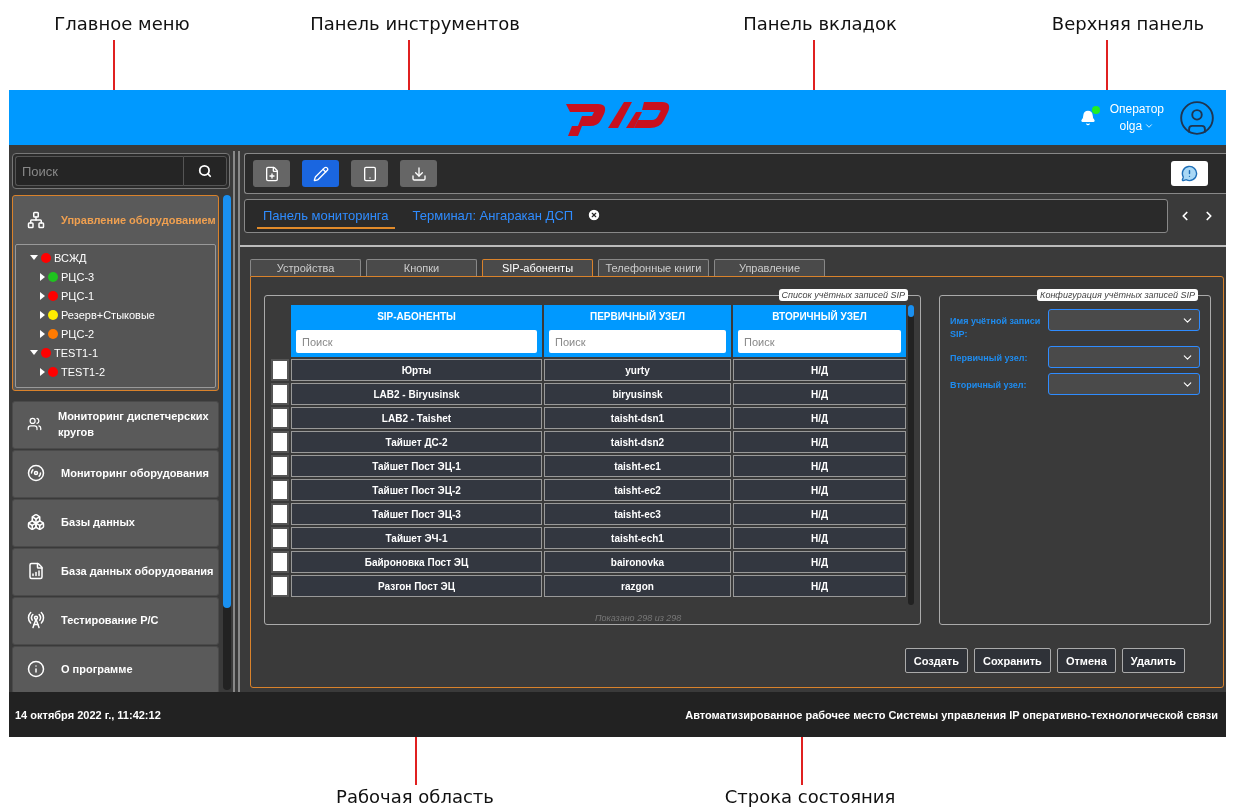 Image resolution: width=1235 pixels, height=810 pixels. Describe the element at coordinates (416, 538) in the screenshot. I see `table-cell: Тайшет ЭЧ-1` at that location.